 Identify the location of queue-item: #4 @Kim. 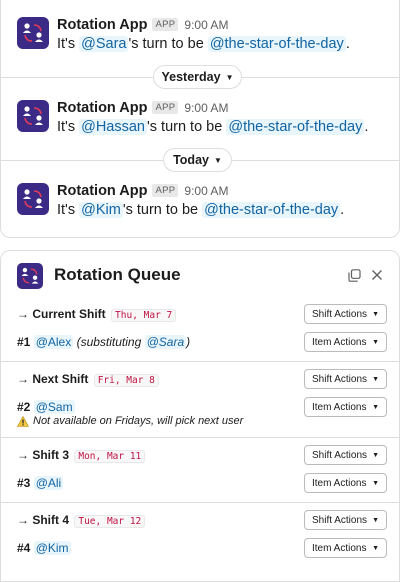
(44, 548).